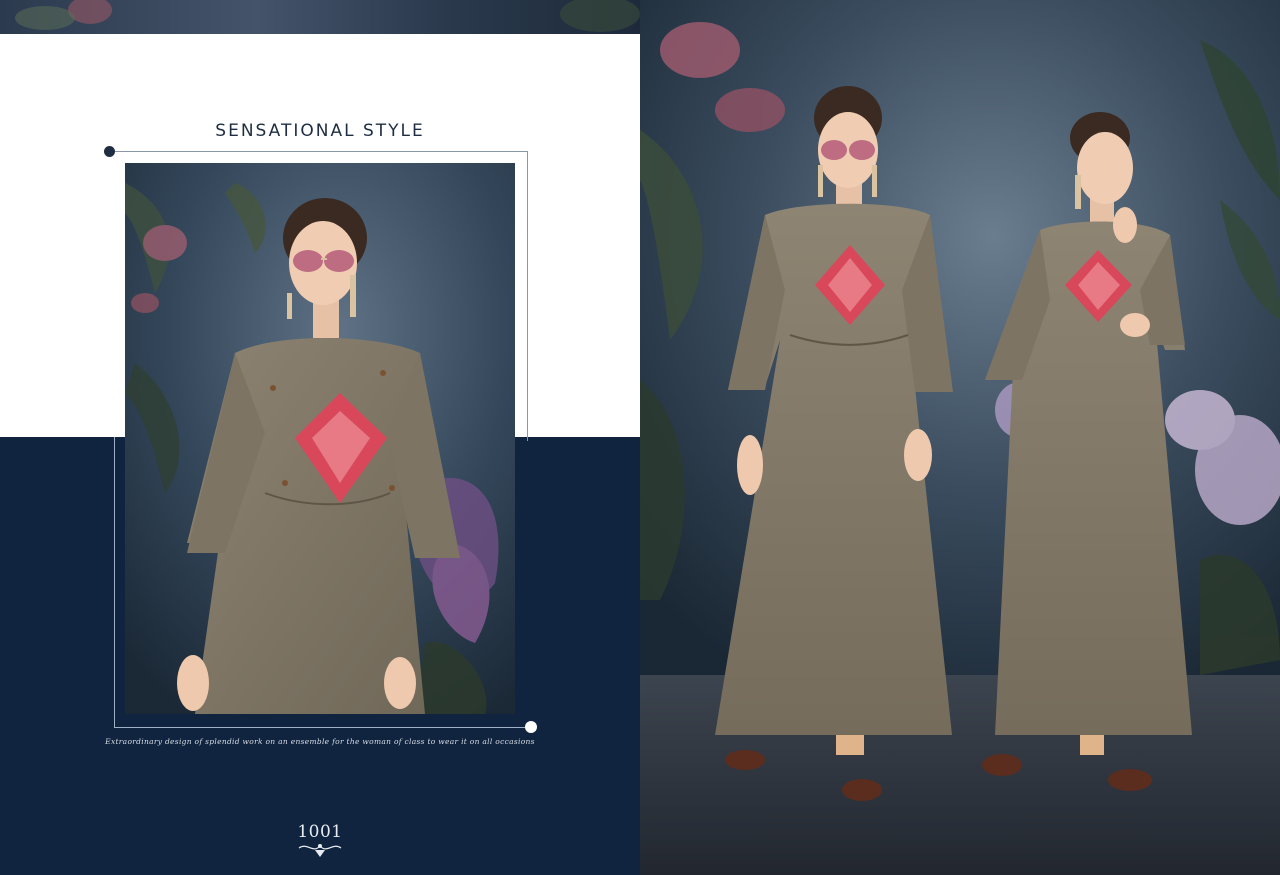  I want to click on ornament-icon, so click(320, 850).